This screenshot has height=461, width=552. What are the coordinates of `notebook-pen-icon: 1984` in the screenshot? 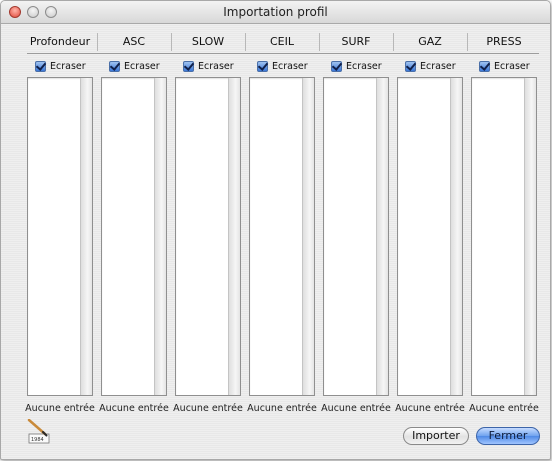 It's located at (40, 431).